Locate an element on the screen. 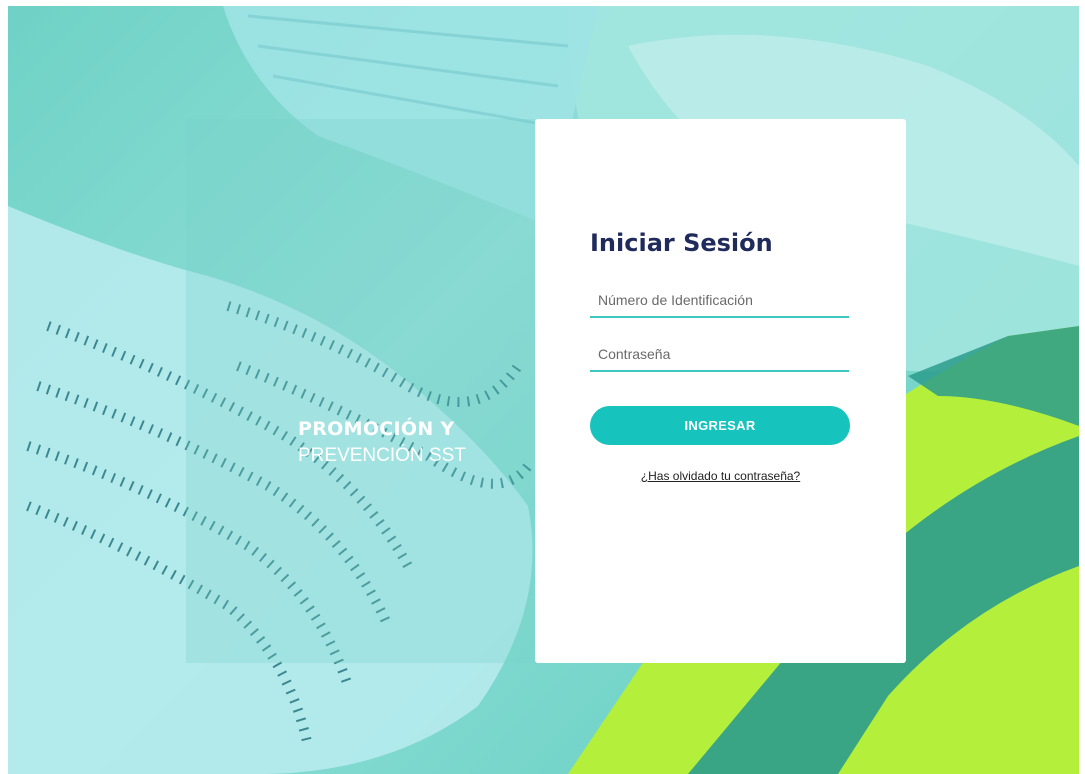  forgot-password-row: ¿Has olvidado tu contraseña? is located at coordinates (720, 476).